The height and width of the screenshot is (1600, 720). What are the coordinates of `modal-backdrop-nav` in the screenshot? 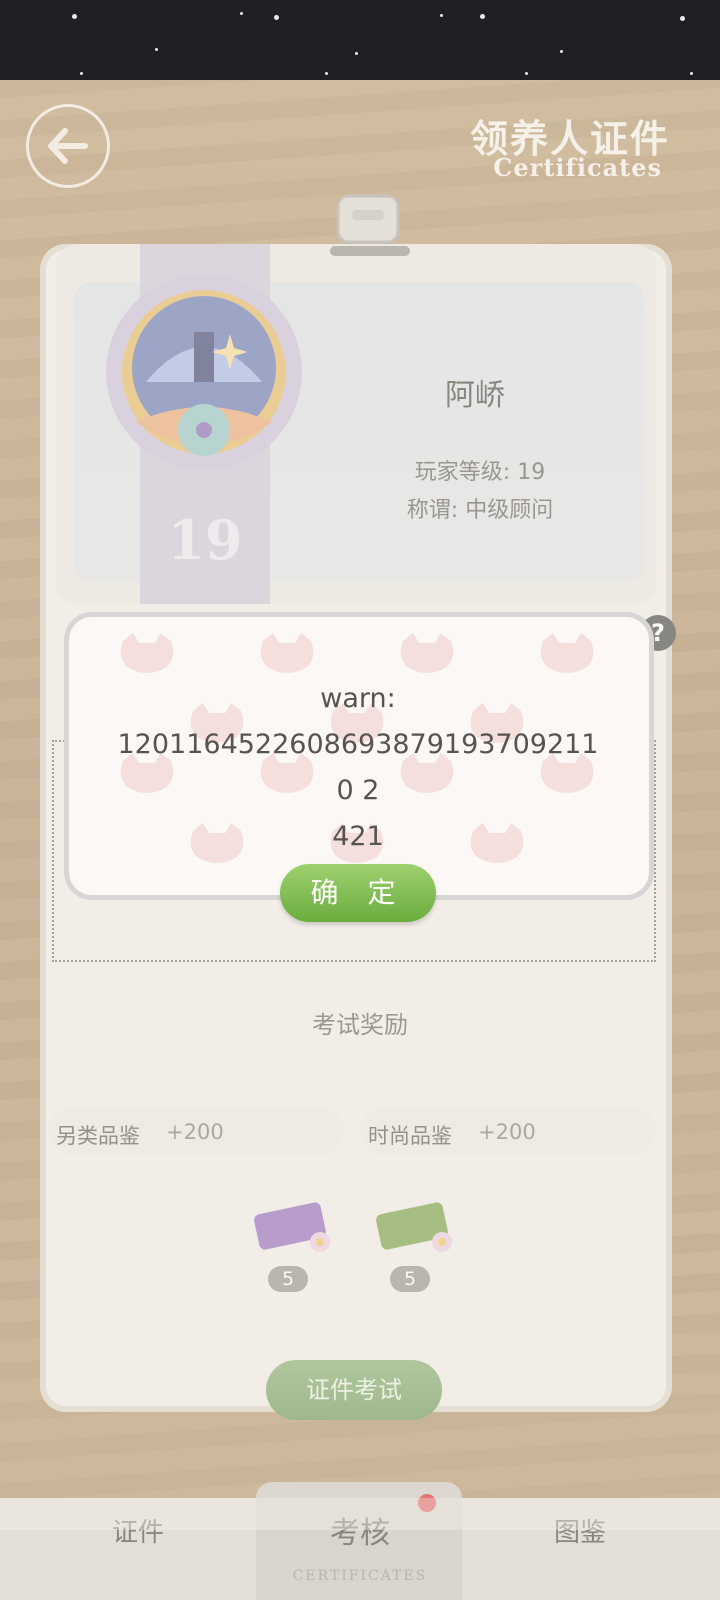 It's located at (360, 1549).